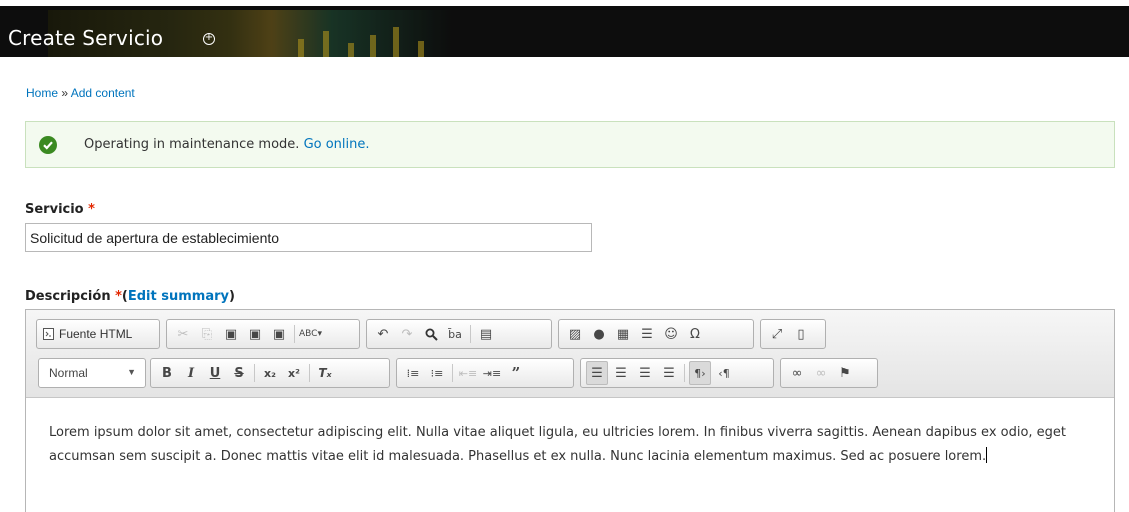 The image size is (1129, 512). I want to click on special-char-icon: Ω, so click(695, 334).